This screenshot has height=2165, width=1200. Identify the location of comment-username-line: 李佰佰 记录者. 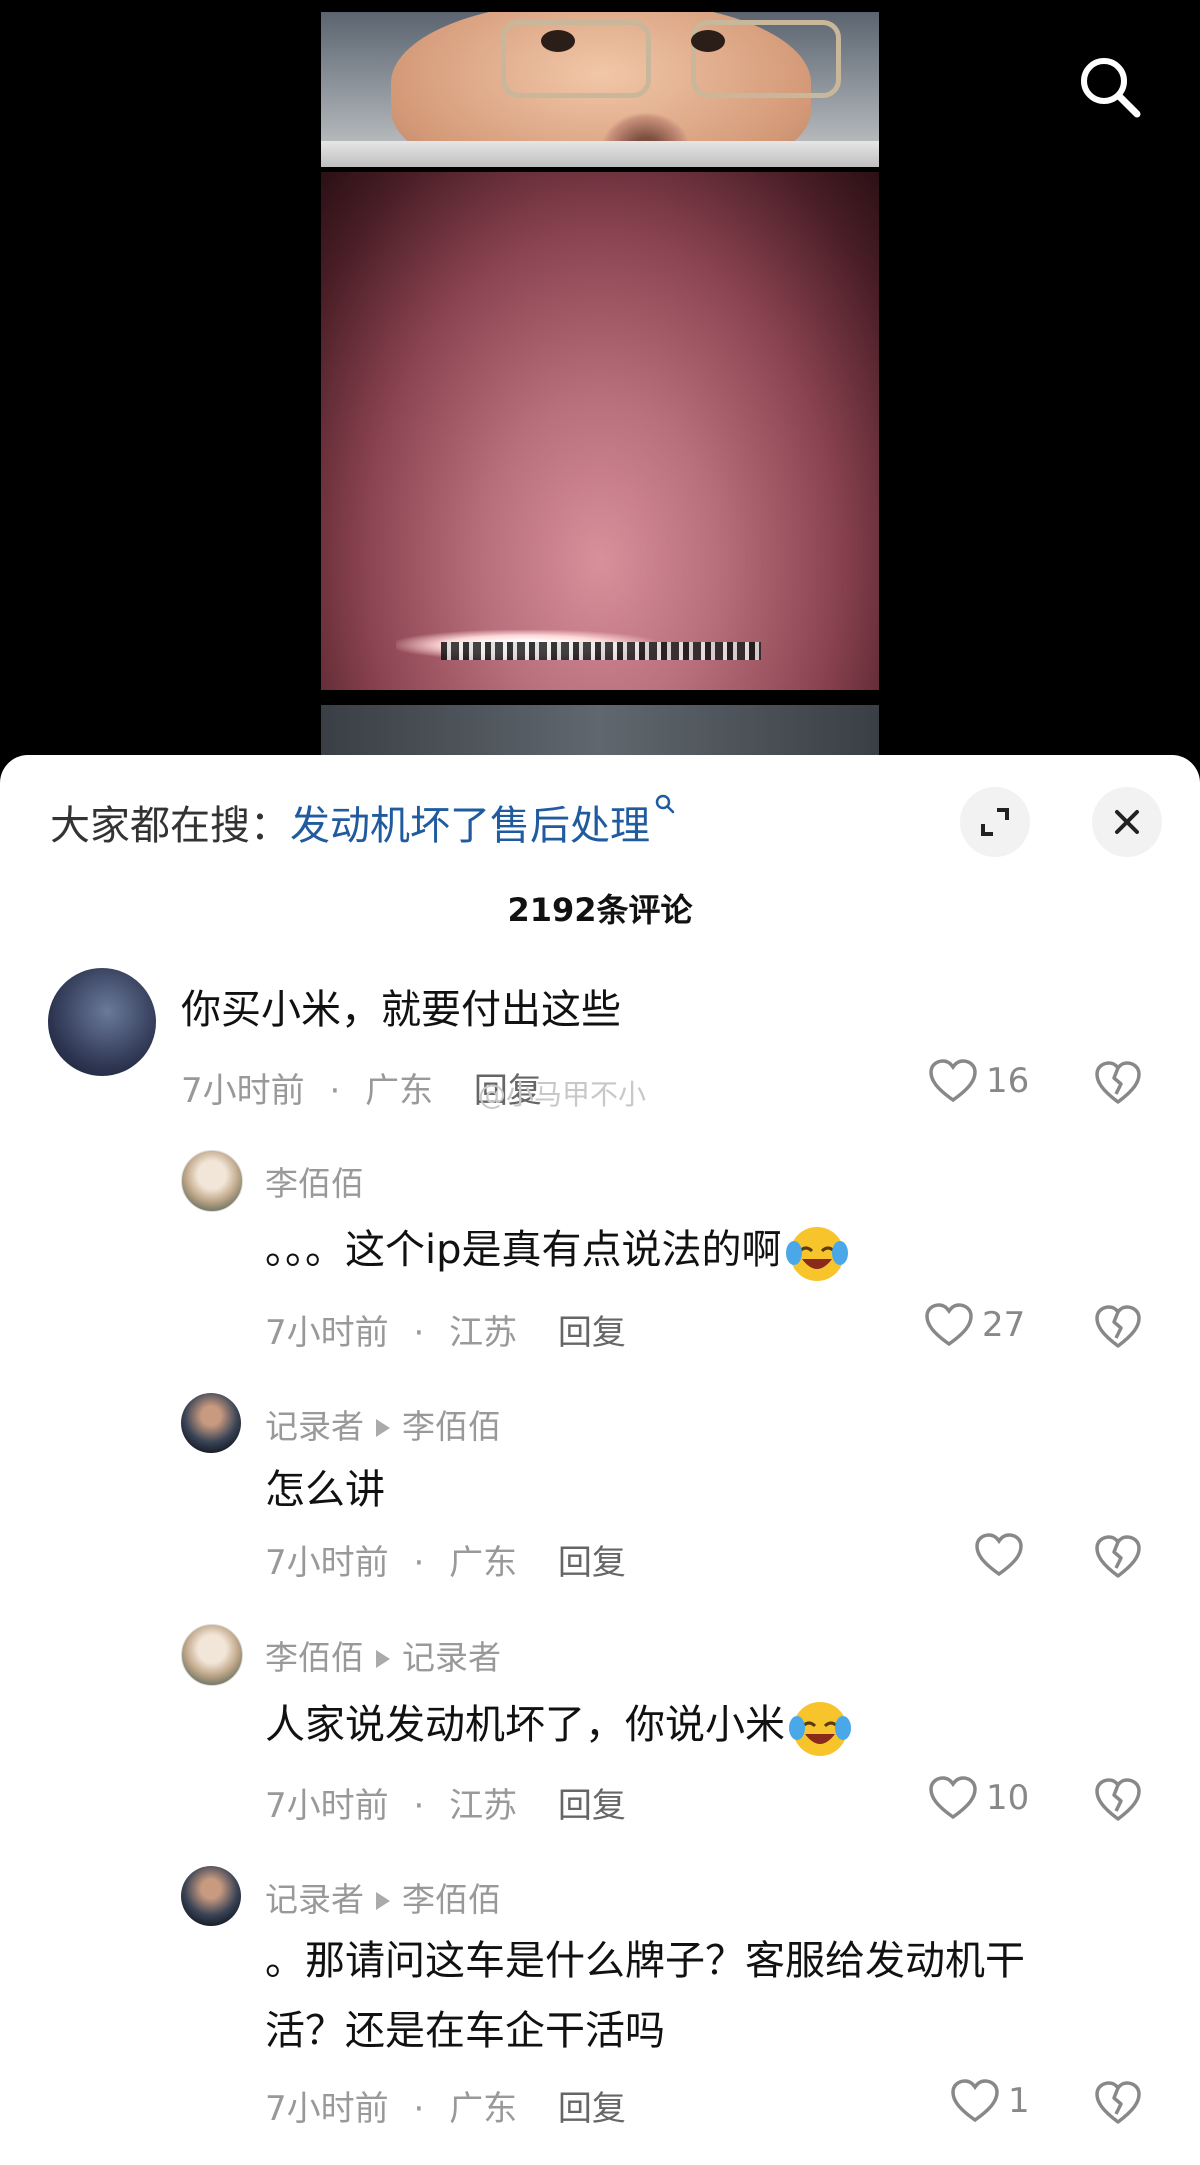
(383, 1655).